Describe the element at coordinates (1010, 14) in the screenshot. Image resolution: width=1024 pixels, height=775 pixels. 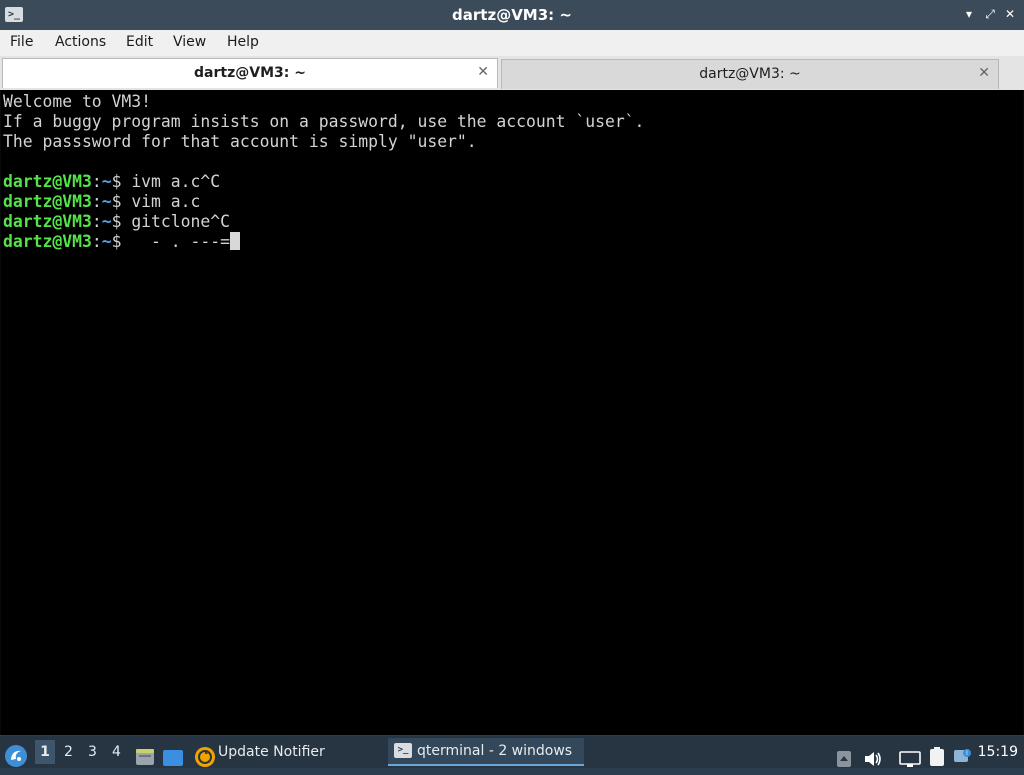
I see `close-icon: ✕` at that location.